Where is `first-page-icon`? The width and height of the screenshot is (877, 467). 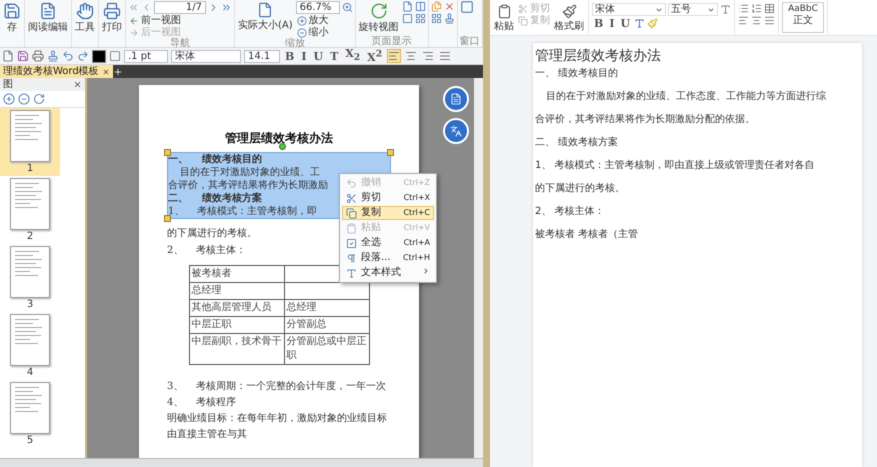 first-page-icon is located at coordinates (133, 7).